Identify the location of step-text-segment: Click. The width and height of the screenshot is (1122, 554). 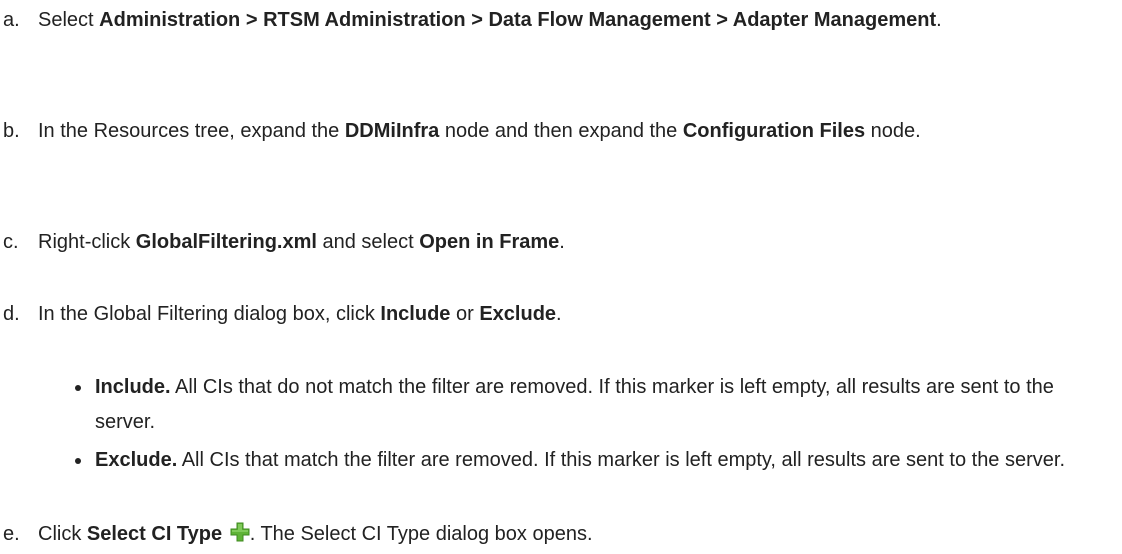
(62, 534).